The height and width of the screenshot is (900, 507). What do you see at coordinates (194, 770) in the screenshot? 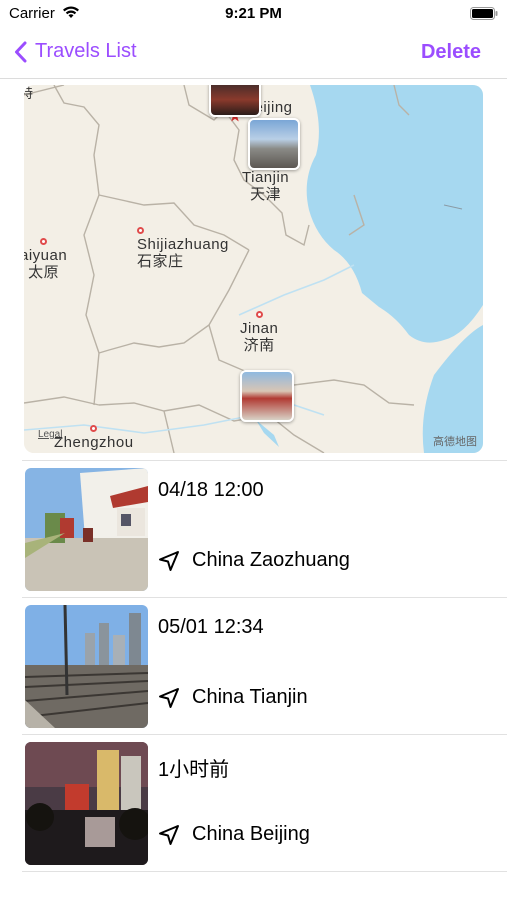
I see `travel-date: 1小时前` at bounding box center [194, 770].